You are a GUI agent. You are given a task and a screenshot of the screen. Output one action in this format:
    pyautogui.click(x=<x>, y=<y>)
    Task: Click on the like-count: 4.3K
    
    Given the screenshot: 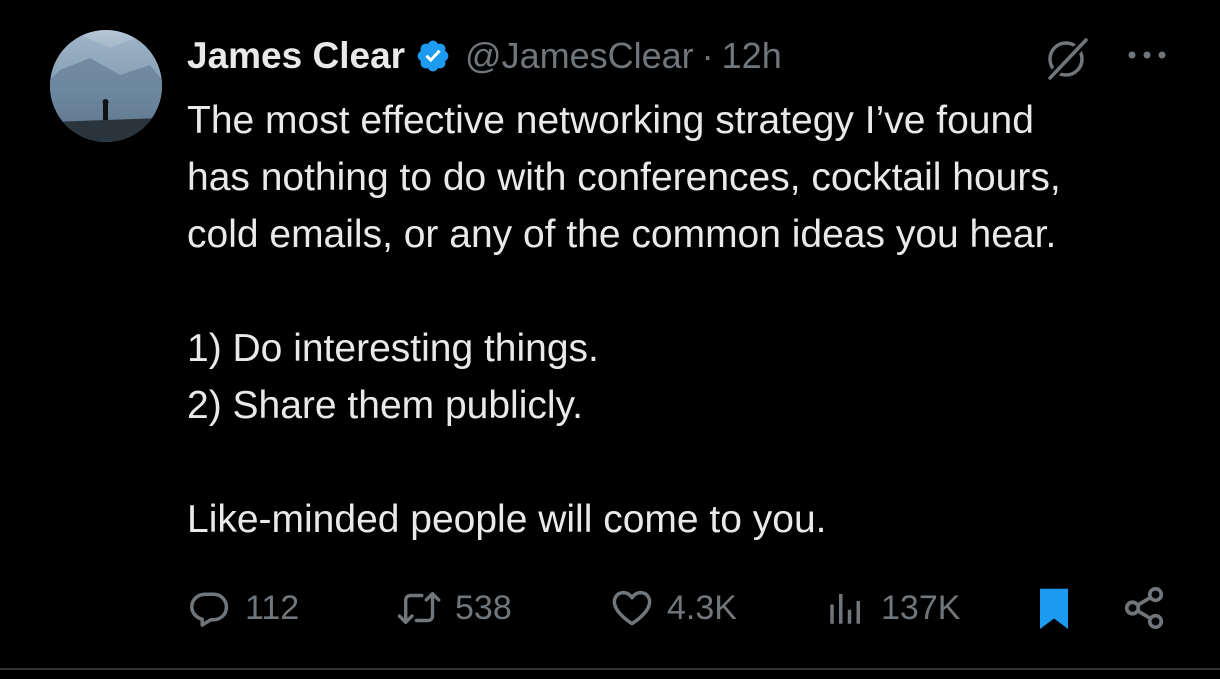 What is the action you would take?
    pyautogui.click(x=702, y=607)
    